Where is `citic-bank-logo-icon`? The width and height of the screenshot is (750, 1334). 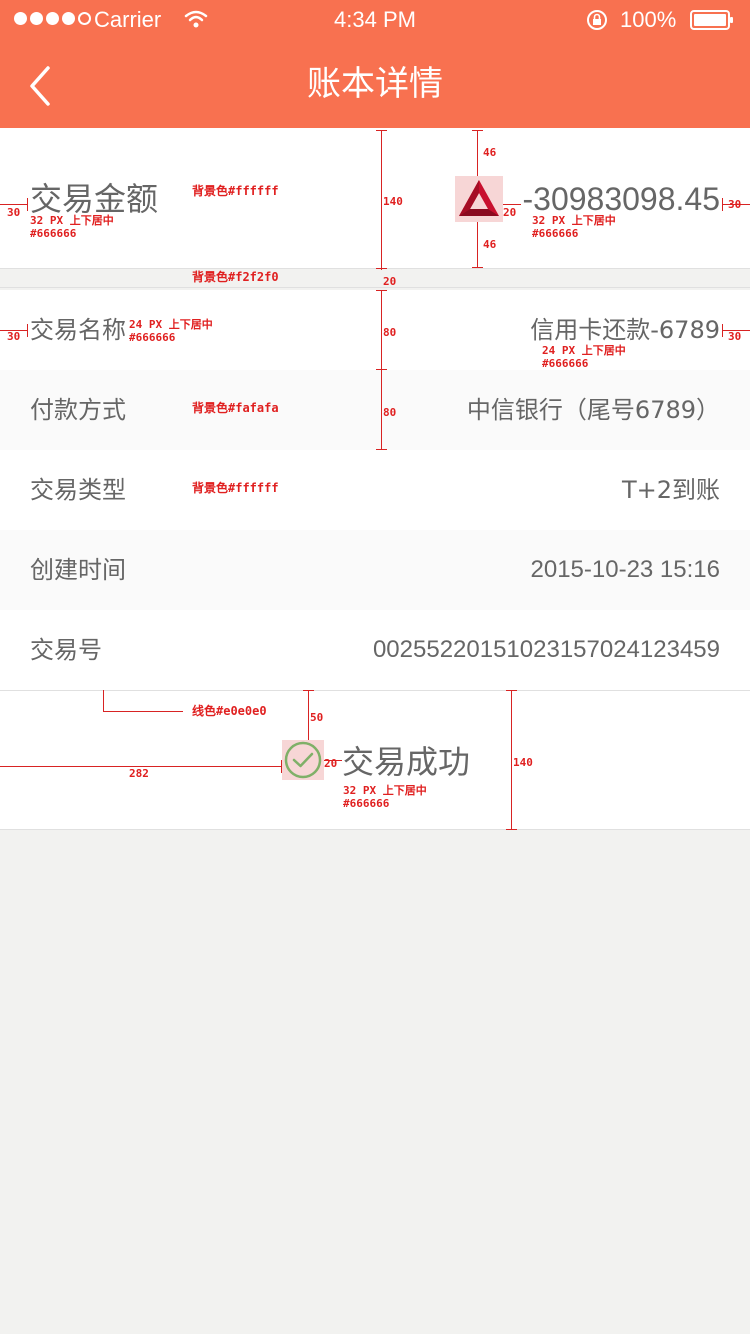 citic-bank-logo-icon is located at coordinates (479, 199).